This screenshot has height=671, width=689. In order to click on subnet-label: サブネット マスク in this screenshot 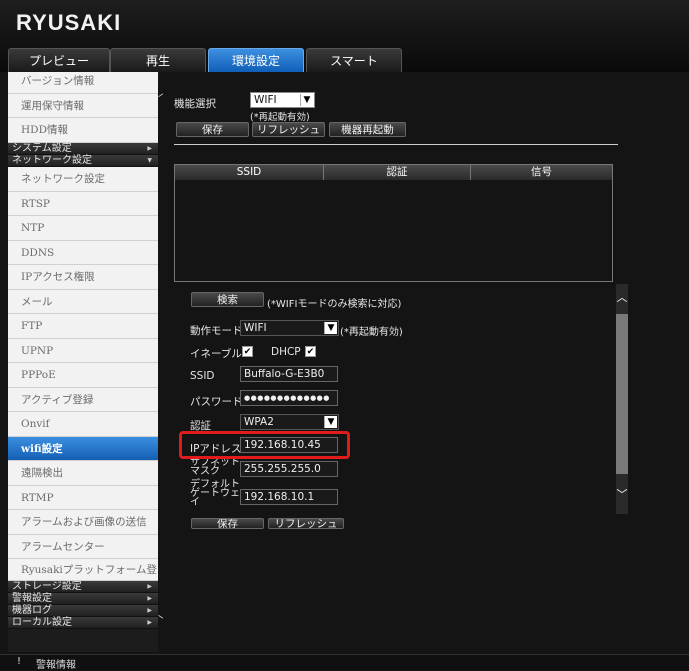, I will do `click(215, 467)`.